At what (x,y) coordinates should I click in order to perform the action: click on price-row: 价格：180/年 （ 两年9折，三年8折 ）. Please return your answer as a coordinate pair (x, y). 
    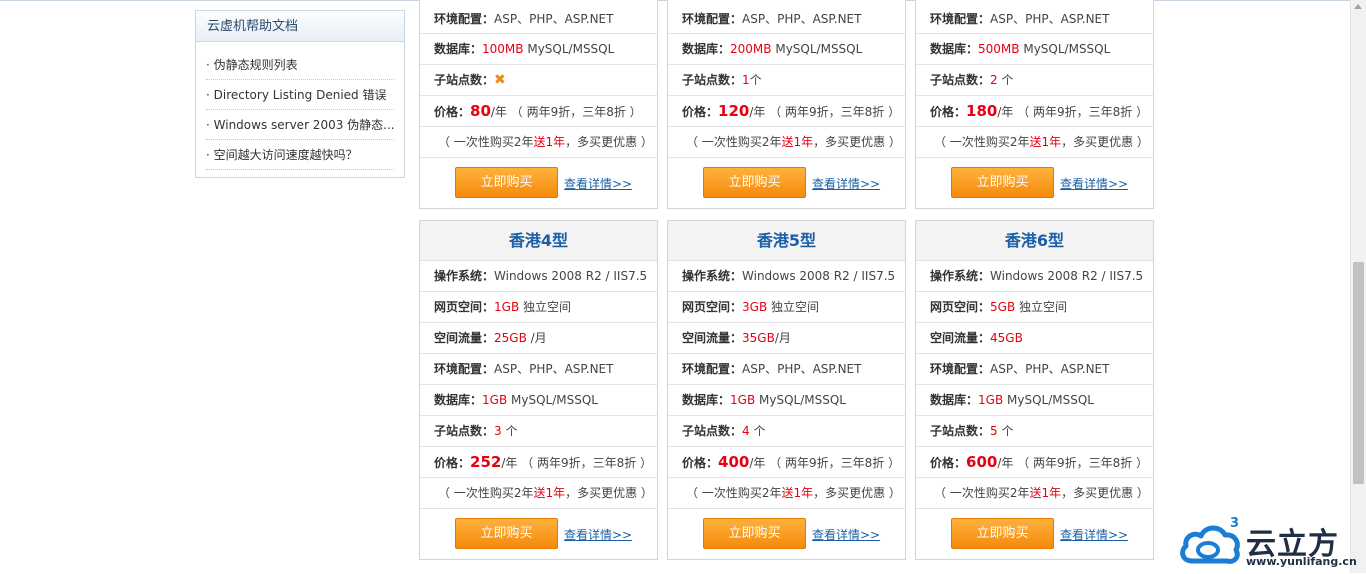
    Looking at the image, I should click on (1034, 111).